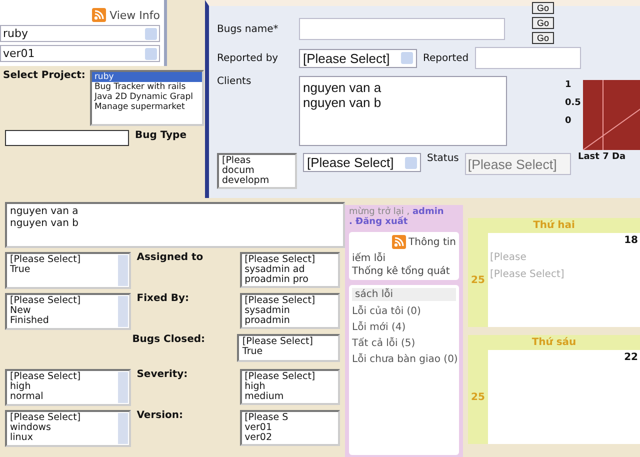 The height and width of the screenshot is (457, 640). What do you see at coordinates (568, 121) in the screenshot?
I see `axis-label: 0` at bounding box center [568, 121].